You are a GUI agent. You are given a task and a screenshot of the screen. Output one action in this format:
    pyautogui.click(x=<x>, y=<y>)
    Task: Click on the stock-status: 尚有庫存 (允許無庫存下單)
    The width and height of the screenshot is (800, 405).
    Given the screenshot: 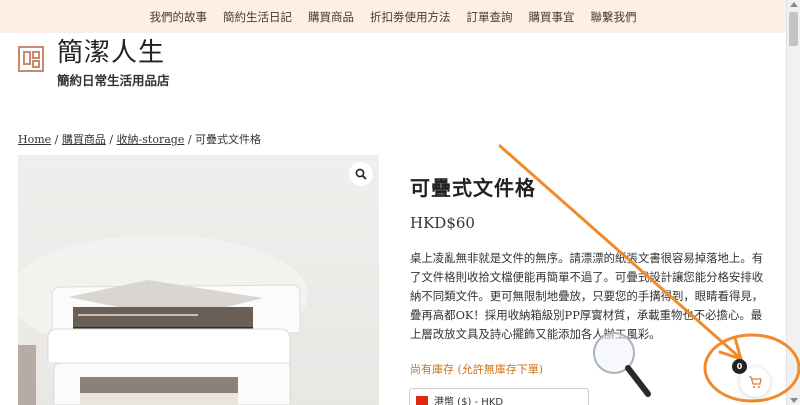 What is the action you would take?
    pyautogui.click(x=477, y=369)
    